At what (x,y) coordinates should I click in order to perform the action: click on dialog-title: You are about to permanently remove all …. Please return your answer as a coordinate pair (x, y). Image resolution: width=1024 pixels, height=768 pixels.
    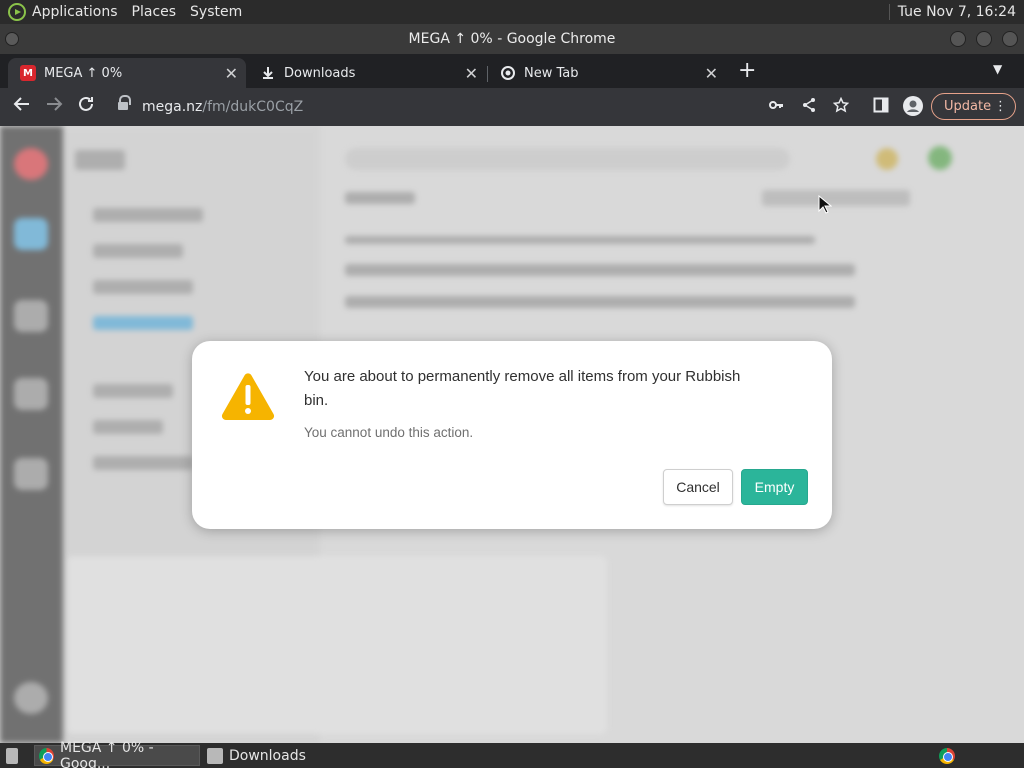
    Looking at the image, I should click on (522, 388).